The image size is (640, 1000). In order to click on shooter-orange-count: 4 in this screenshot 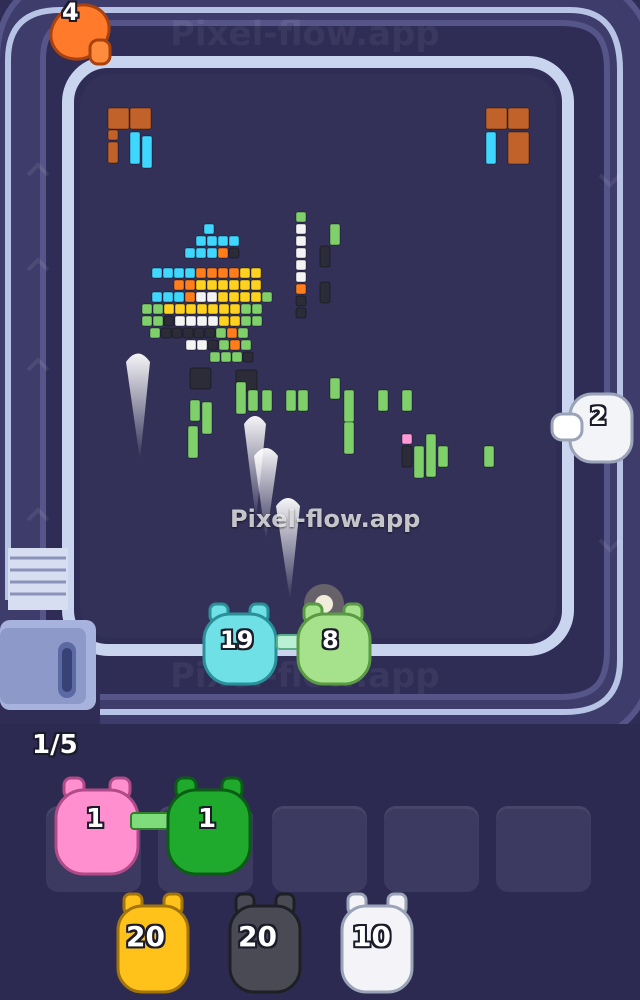, I will do `click(70, 13)`.